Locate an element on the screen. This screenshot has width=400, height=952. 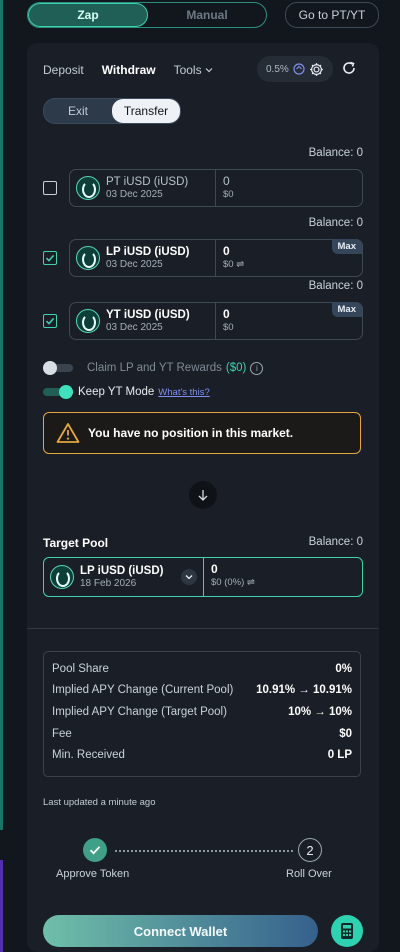
segment-transfer: Transfer is located at coordinates (146, 111).